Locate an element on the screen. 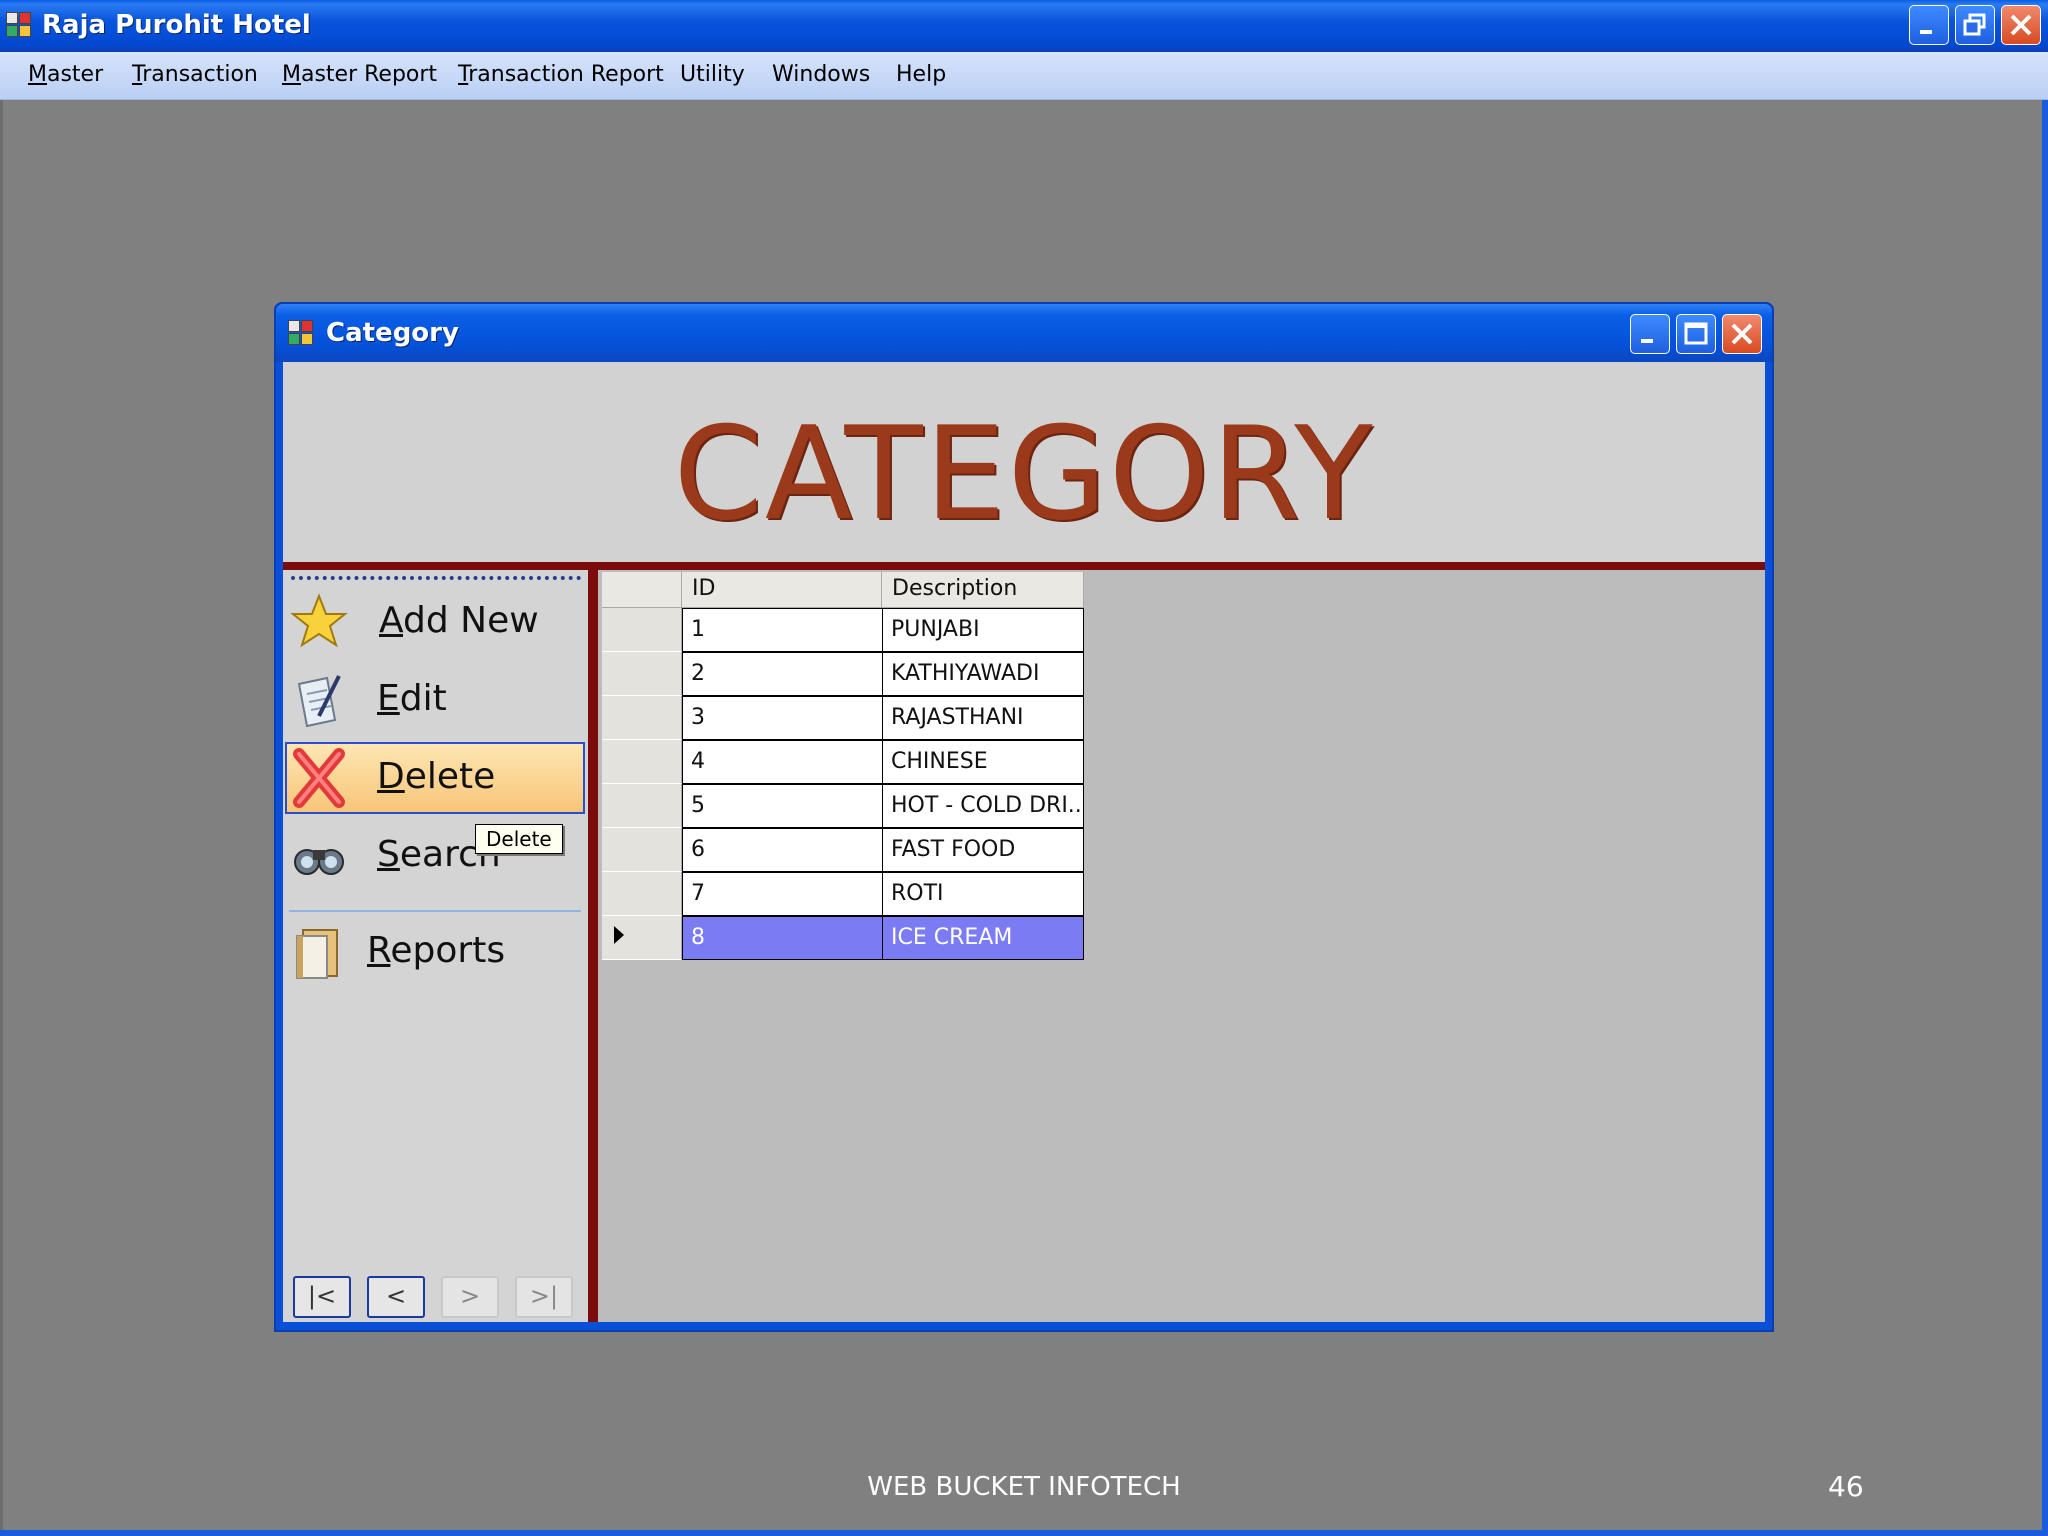 This screenshot has height=1536, width=2048. cell-description: PUNJABI is located at coordinates (983, 630).